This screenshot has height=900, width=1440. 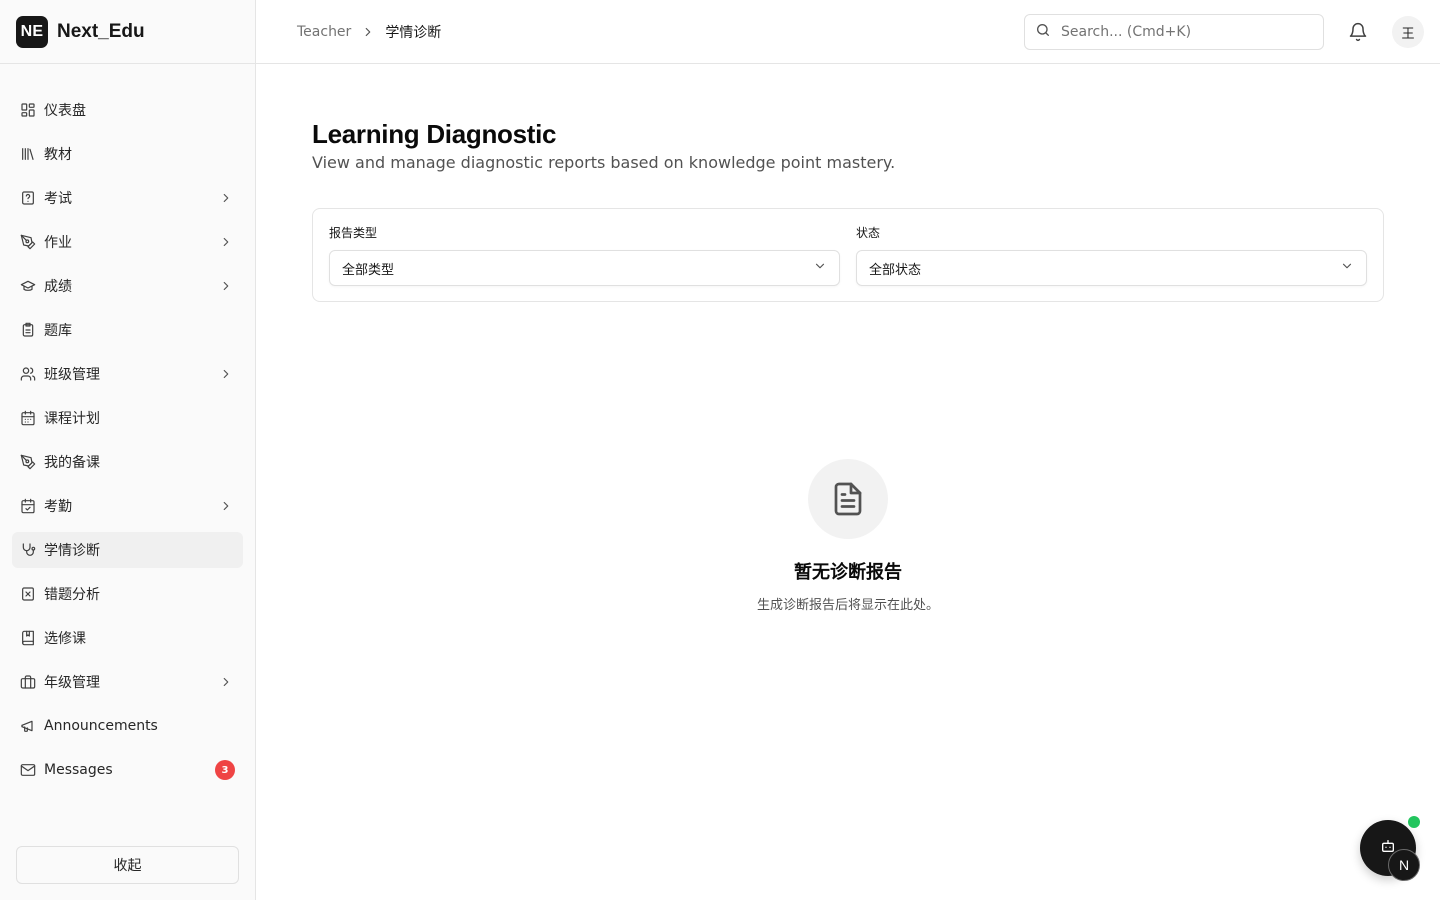 I want to click on sidebar-item-label: Announcements, so click(x=101, y=726).